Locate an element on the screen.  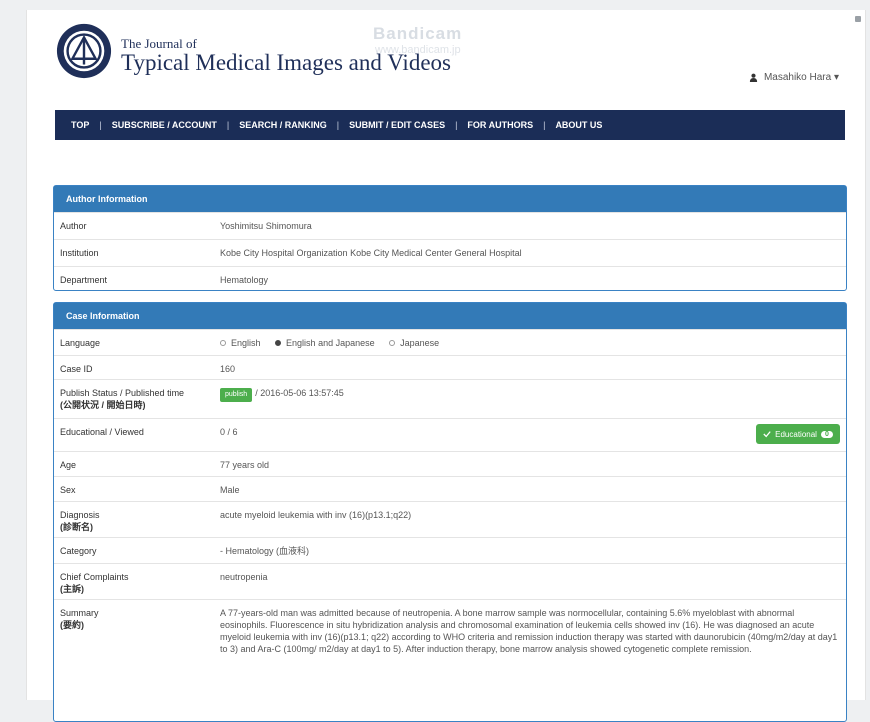
diagnosis-label: Diagnosis (診断名) is located at coordinates (135, 521).